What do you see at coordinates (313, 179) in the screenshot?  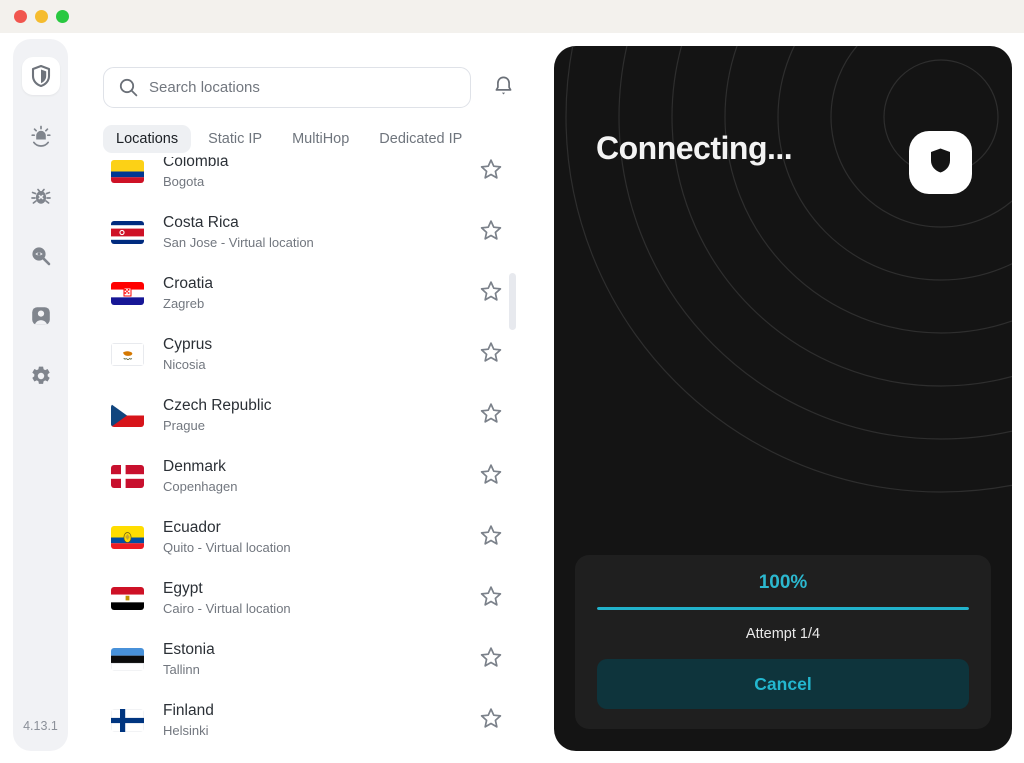 I see `location-row: Colombia Bogota` at bounding box center [313, 179].